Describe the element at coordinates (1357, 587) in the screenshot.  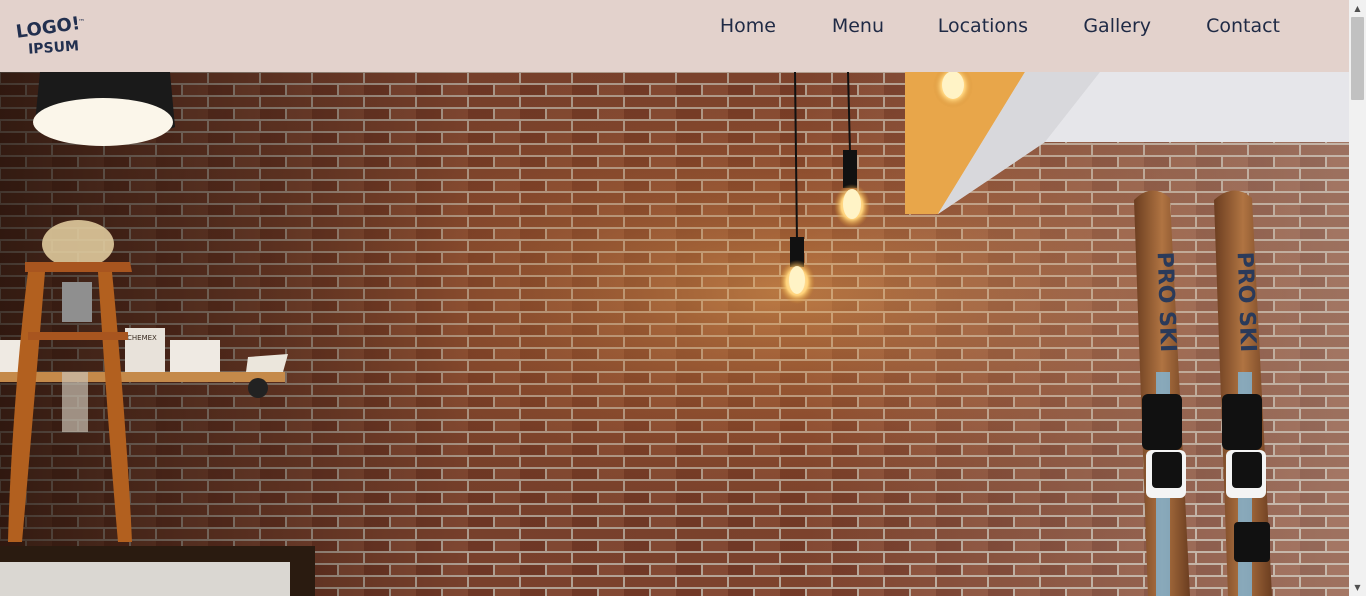
I see `scroll-down-icon: ▼` at that location.